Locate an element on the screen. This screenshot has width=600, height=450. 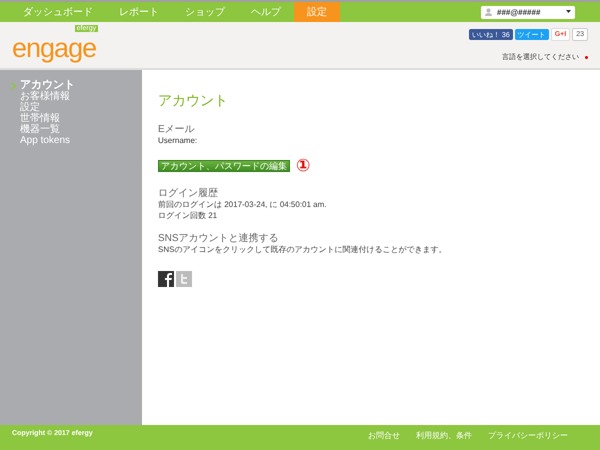
sidebar-item: お客様情報 is located at coordinates (76, 96).